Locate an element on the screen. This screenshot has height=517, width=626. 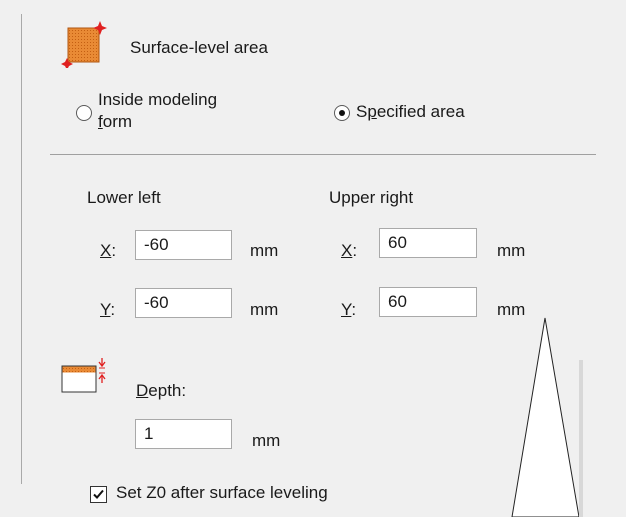
set-z0-label: Set Z0 after surface leveling is located at coordinates (222, 492).